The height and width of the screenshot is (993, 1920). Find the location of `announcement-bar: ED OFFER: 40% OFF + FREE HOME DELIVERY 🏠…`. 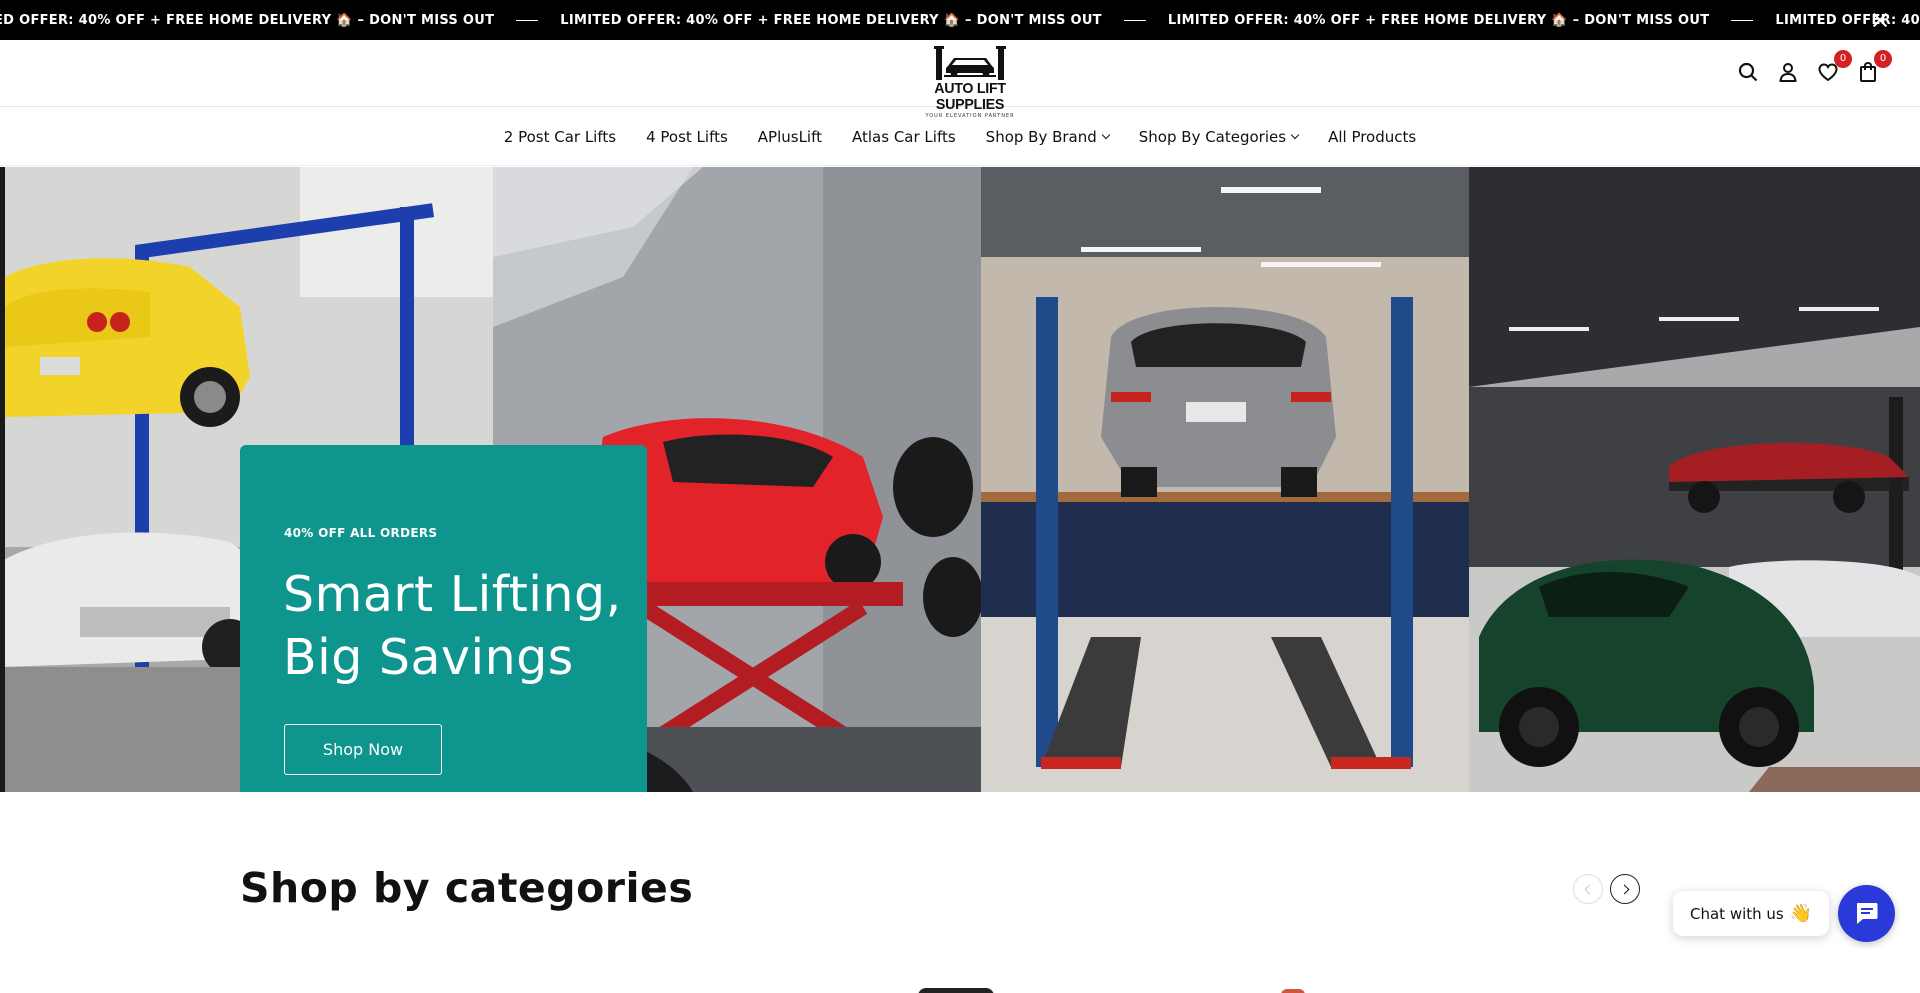

announcement-bar: ED OFFER: 40% OFF + FREE HOME DELIVERY 🏠… is located at coordinates (960, 20).